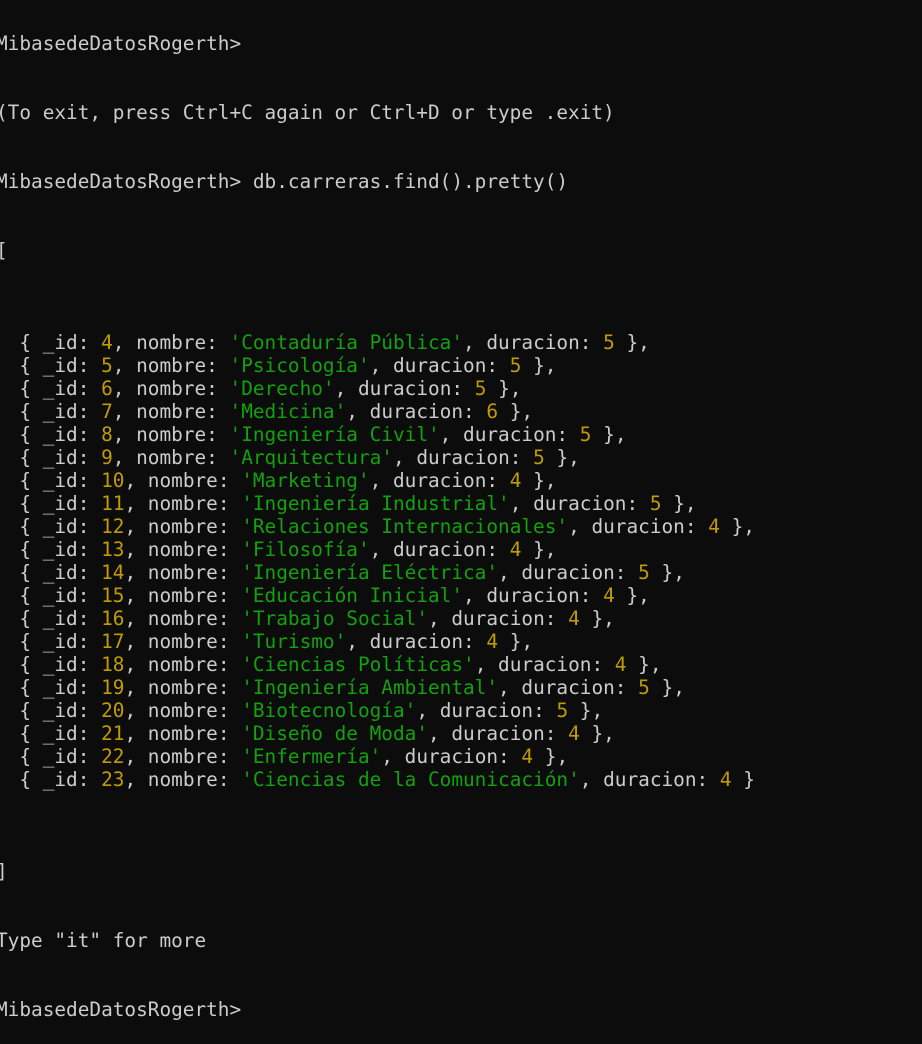 The width and height of the screenshot is (922, 1044). I want to click on record-nombre-value: 'Filosofía', so click(305, 549).